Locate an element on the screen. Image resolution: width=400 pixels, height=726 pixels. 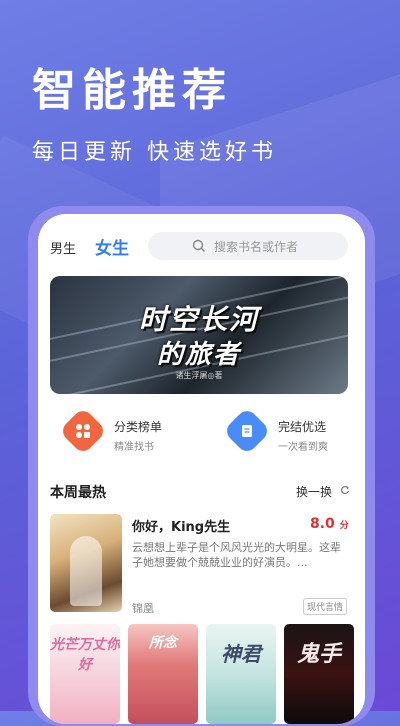
book-cover: 所念 is located at coordinates (163, 674).